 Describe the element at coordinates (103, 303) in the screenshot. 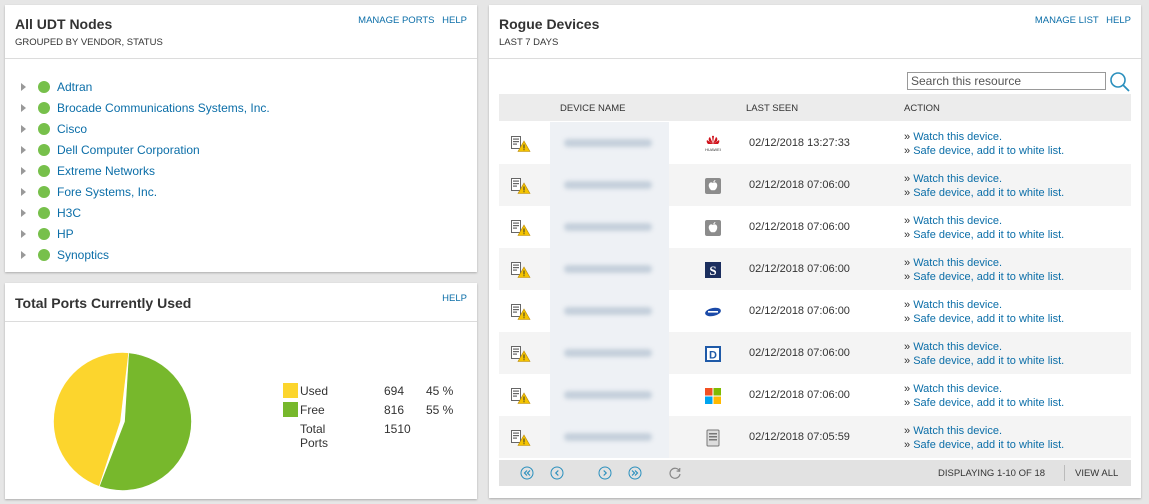

I see `panel-title: Total Ports Currently Used` at that location.